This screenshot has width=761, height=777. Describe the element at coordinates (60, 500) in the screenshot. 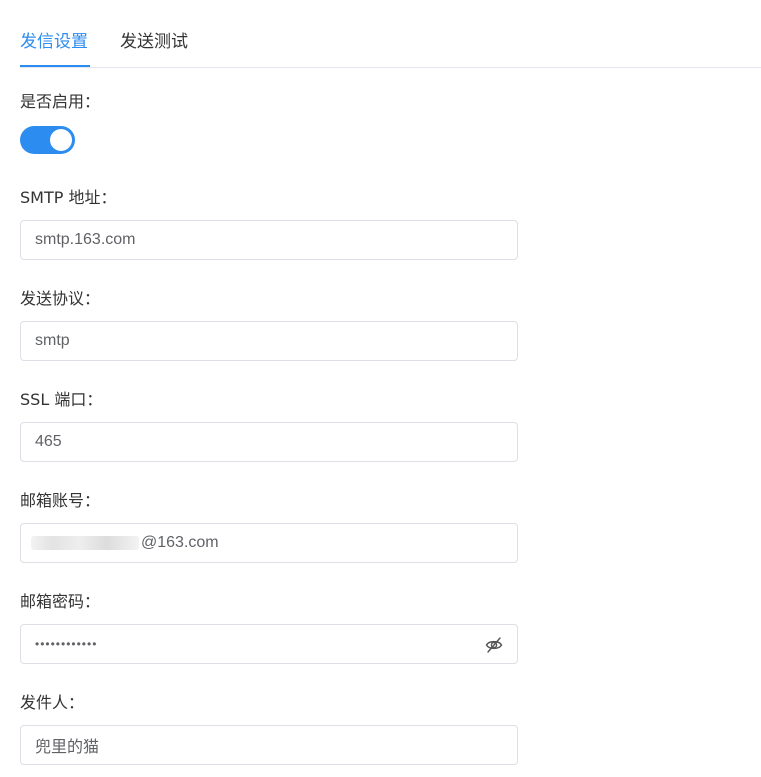

I see `email-account-label: 邮箱账号：` at that location.